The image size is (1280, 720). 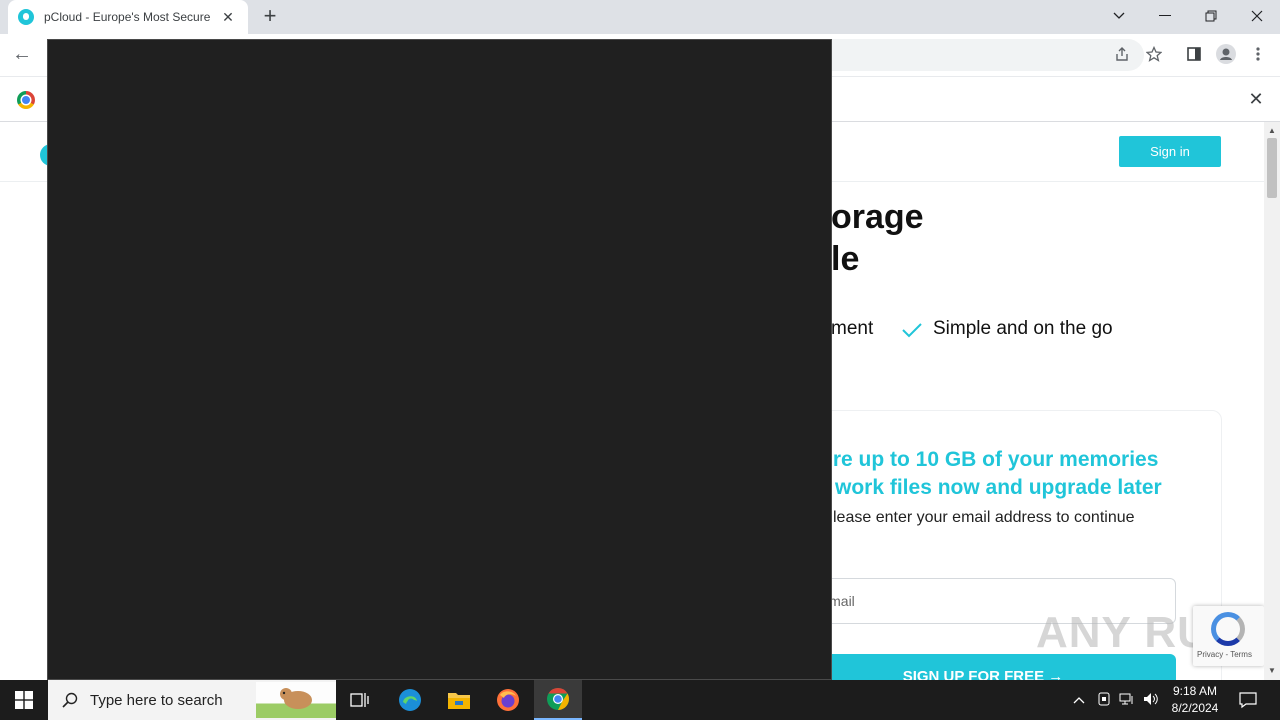 I want to click on taskbar: Type here to search 9:18 AM 8/2/2024, so click(x=640, y=700).